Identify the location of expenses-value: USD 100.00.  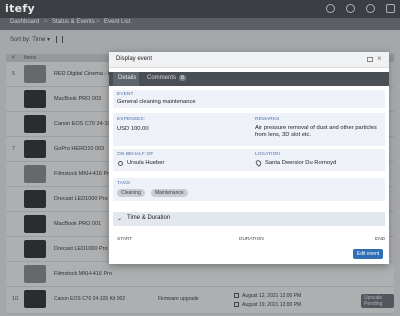
(133, 129).